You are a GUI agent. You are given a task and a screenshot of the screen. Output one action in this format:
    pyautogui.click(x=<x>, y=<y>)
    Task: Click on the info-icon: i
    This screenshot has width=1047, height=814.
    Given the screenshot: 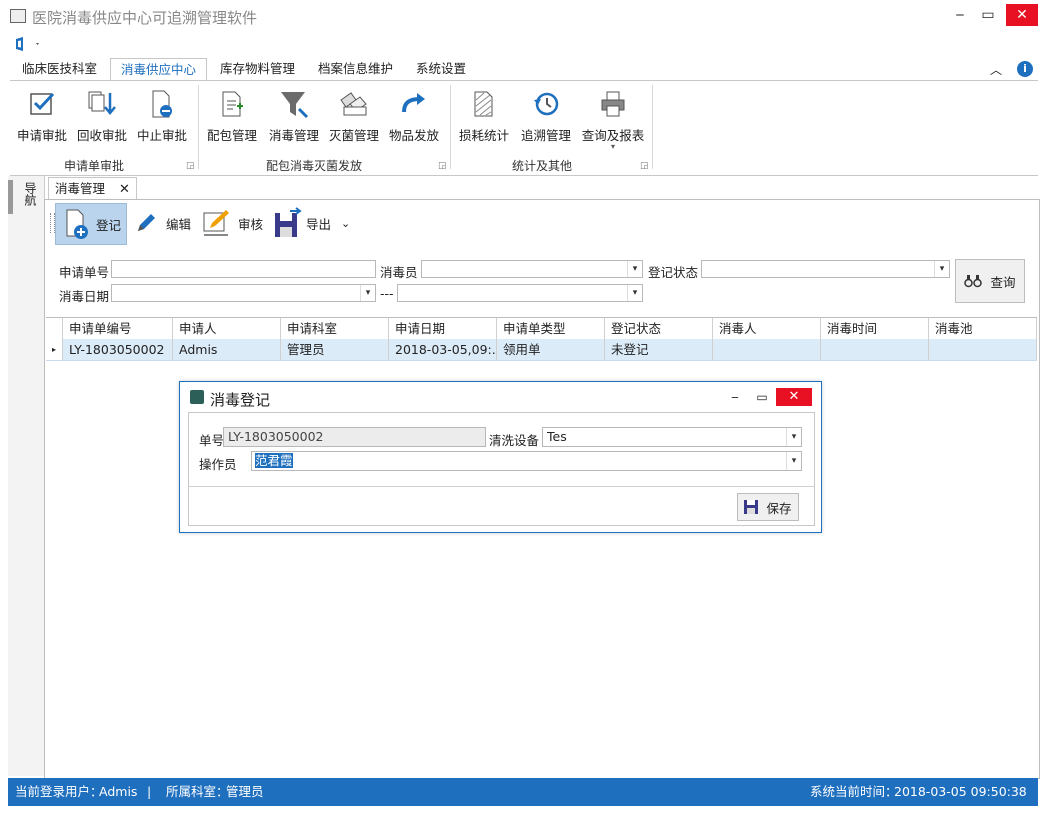 What is the action you would take?
    pyautogui.click(x=1025, y=69)
    